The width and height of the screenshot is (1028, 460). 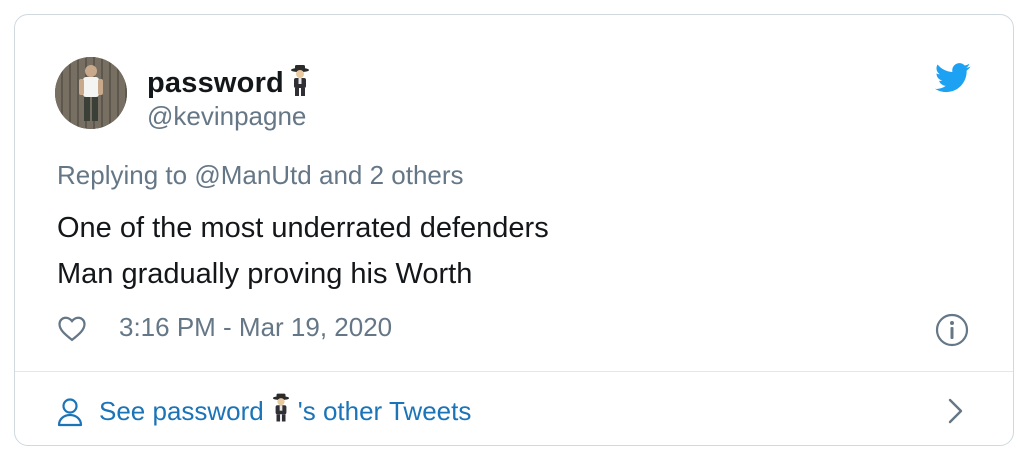 I want to click on tweet-meta: 3:16 PM - Mar 19, 2020, so click(x=224, y=327).